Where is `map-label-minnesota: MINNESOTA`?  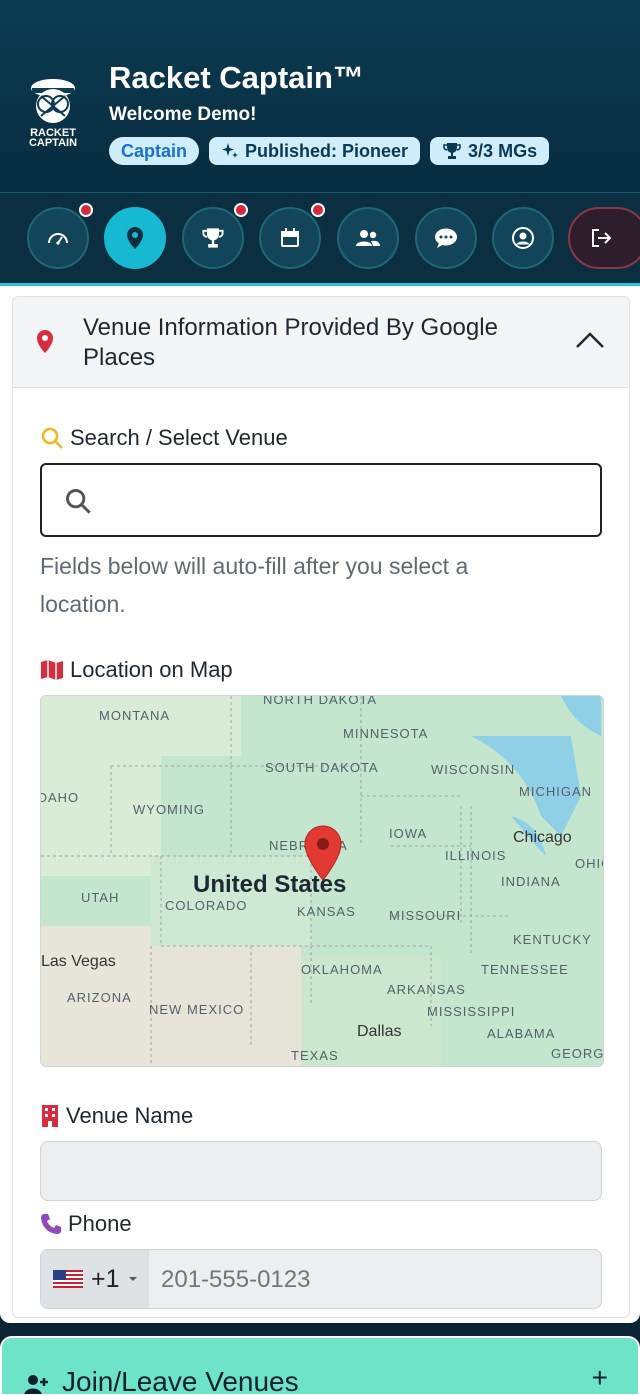
map-label-minnesota: MINNESOTA is located at coordinates (385, 733).